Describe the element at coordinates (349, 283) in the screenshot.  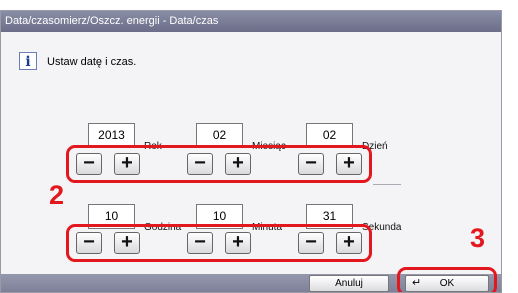
I see `cancel-button: Anuluj` at that location.